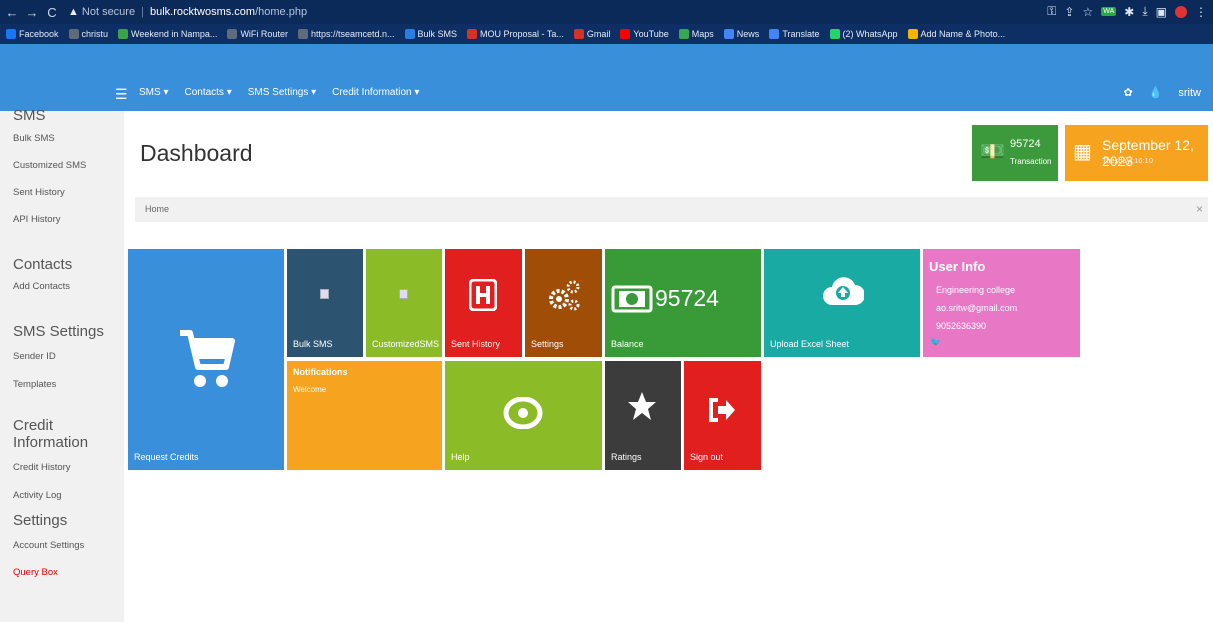 This screenshot has height=622, width=1213. What do you see at coordinates (801, 34) in the screenshot?
I see `bookmark-label: Translate` at bounding box center [801, 34].